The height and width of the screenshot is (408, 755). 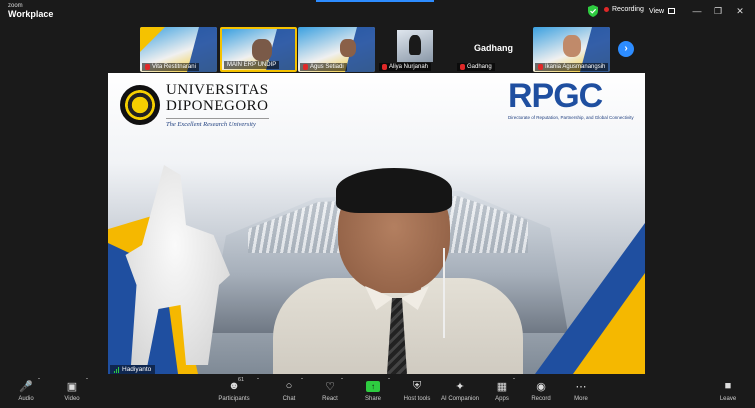 What do you see at coordinates (575, 67) in the screenshot?
I see `participant-name: Ikania Agusmanangsih` at bounding box center [575, 67].